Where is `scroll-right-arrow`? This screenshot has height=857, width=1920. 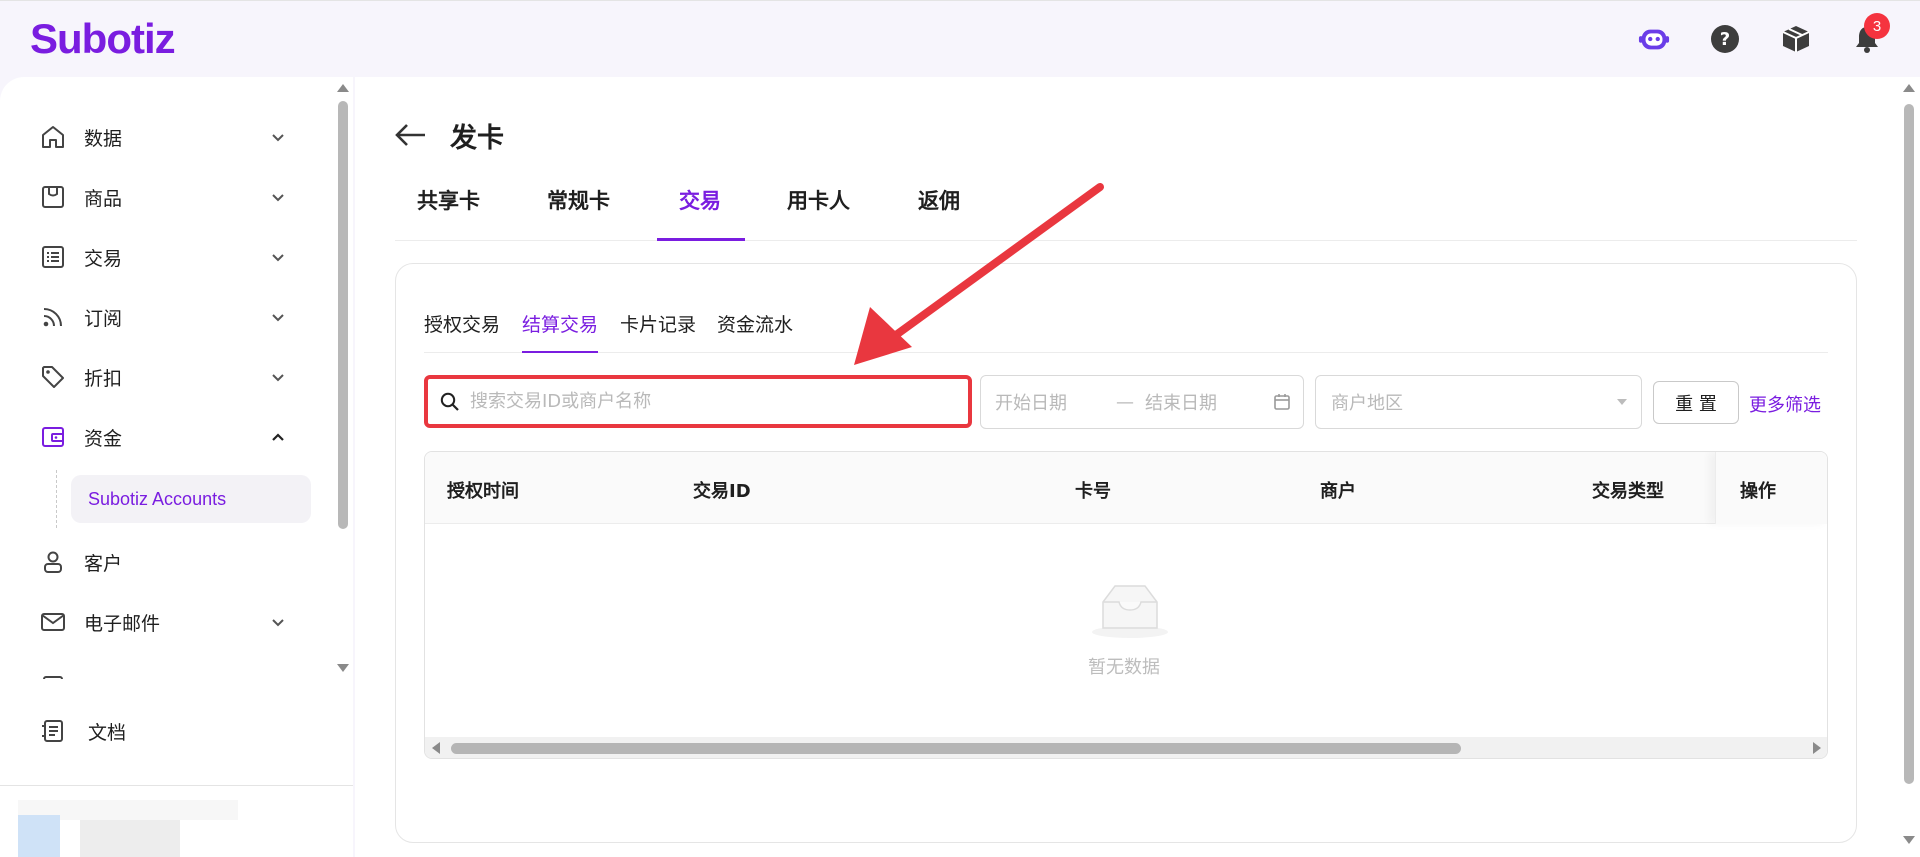 scroll-right-arrow is located at coordinates (1817, 748).